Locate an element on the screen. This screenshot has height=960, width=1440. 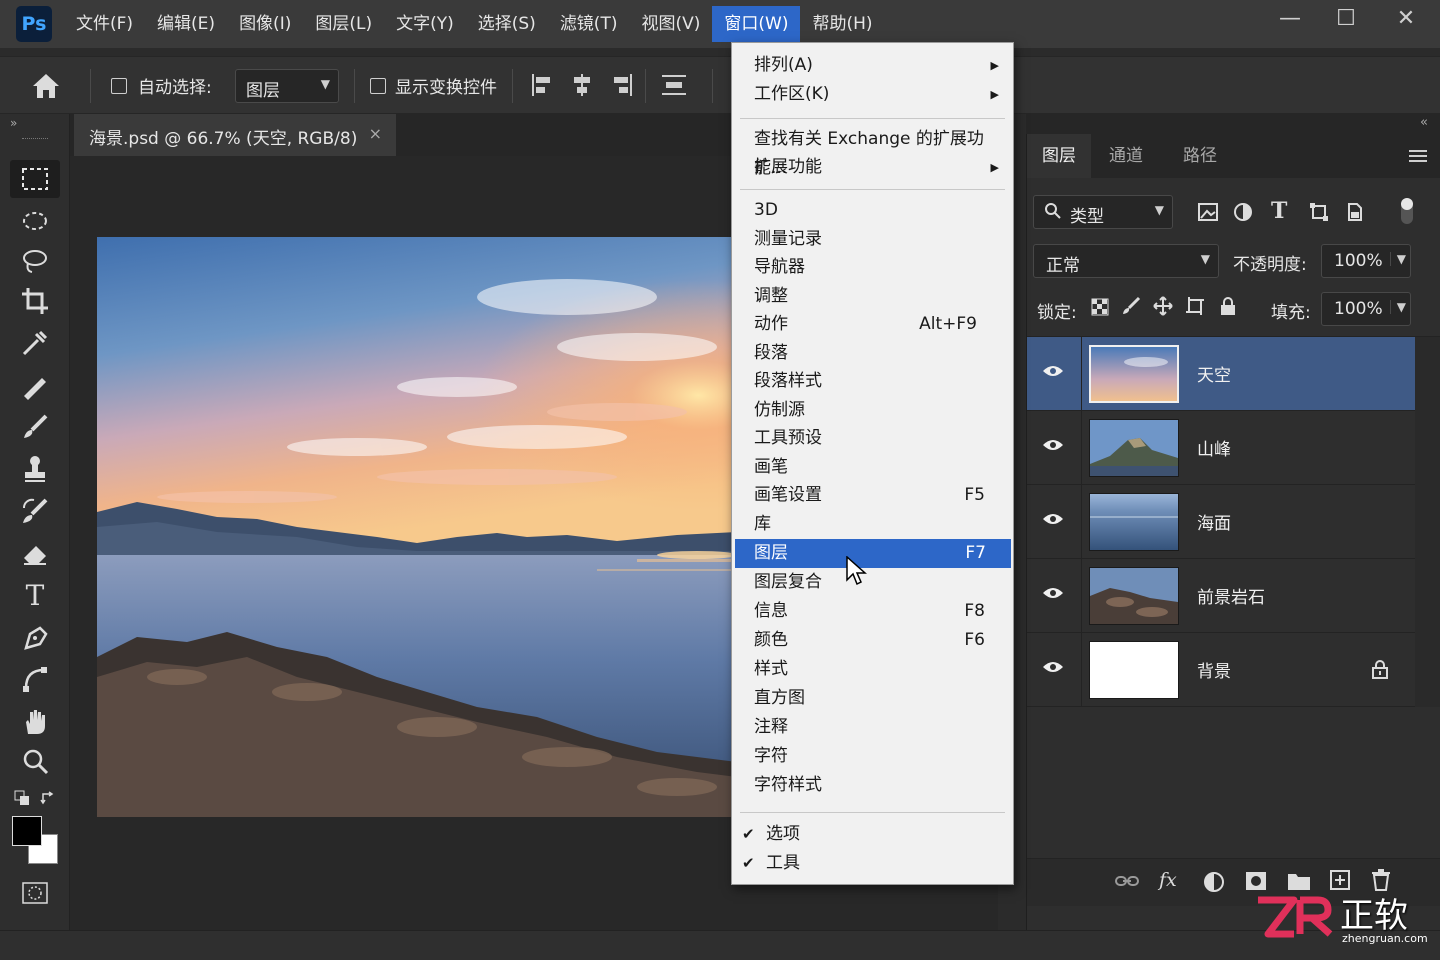
link-layers-icon is located at coordinates (1127, 883).